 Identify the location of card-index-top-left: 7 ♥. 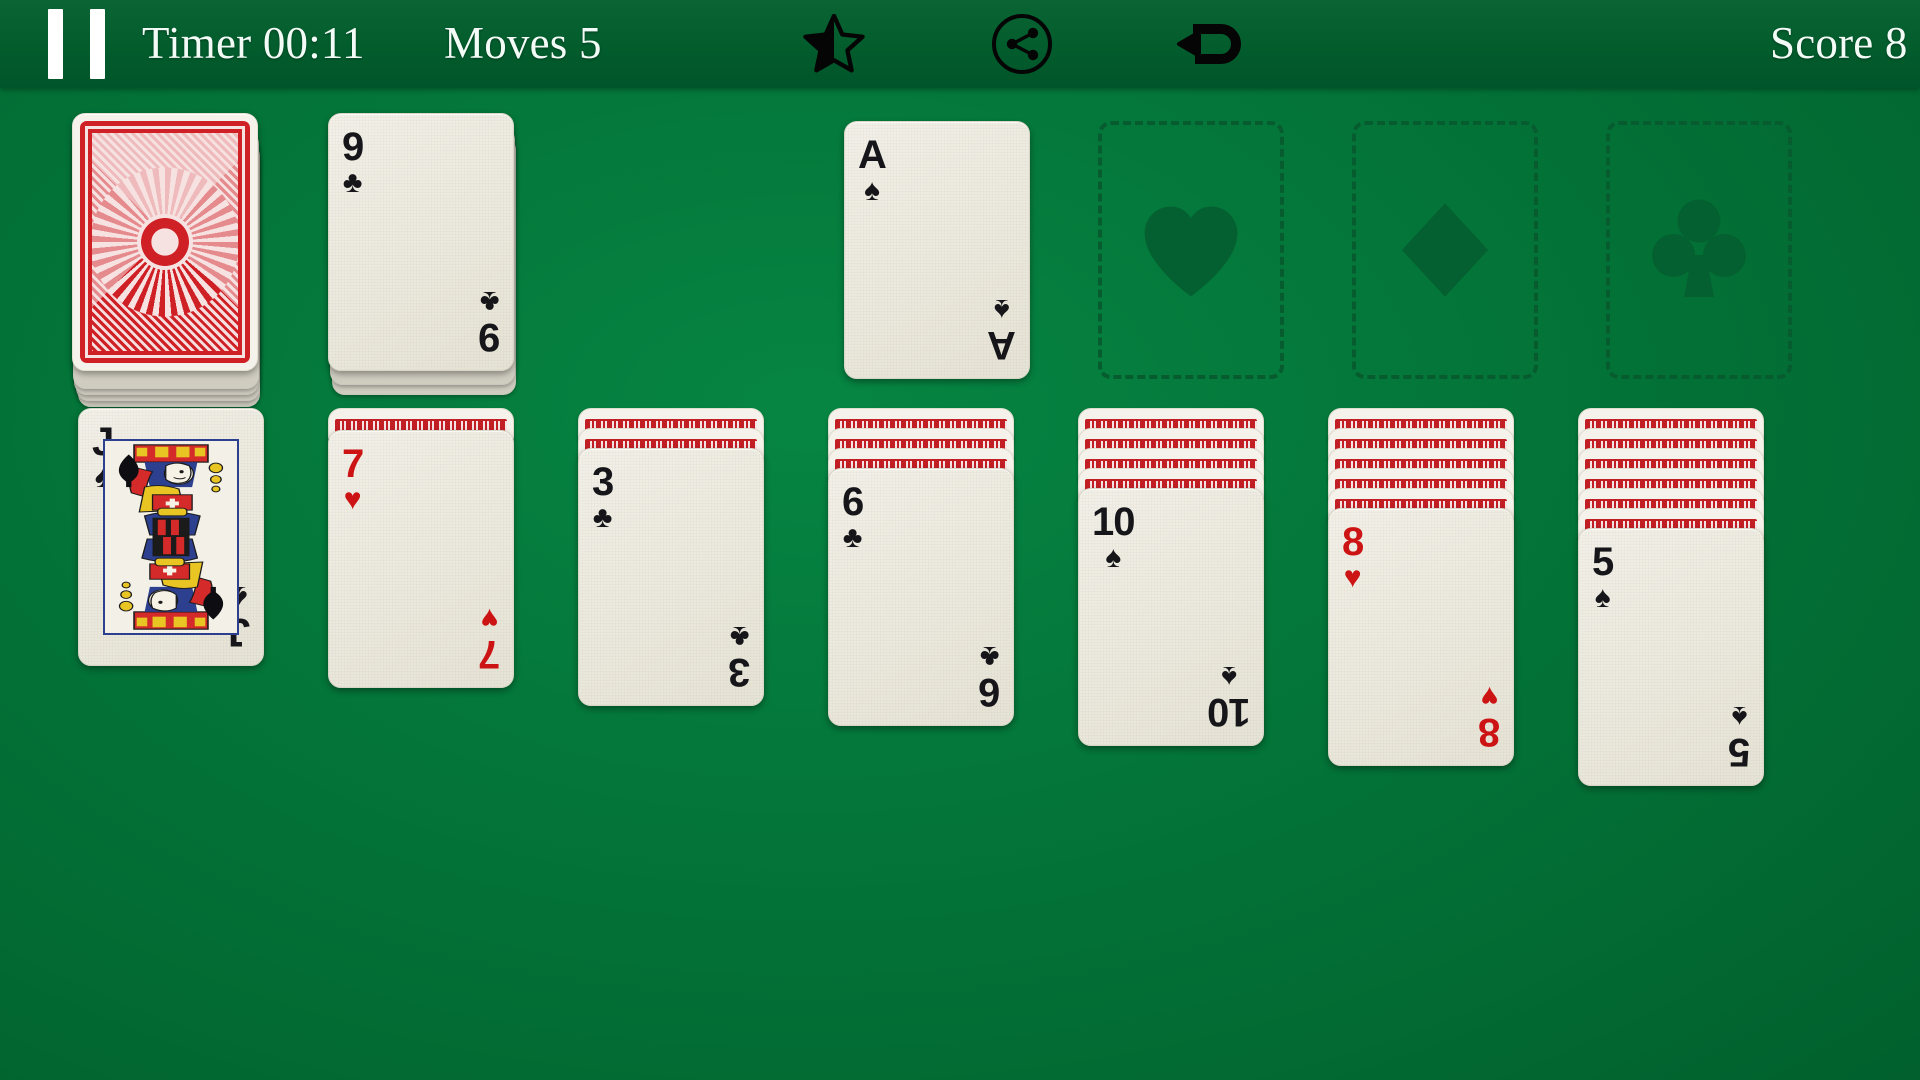
(353, 479).